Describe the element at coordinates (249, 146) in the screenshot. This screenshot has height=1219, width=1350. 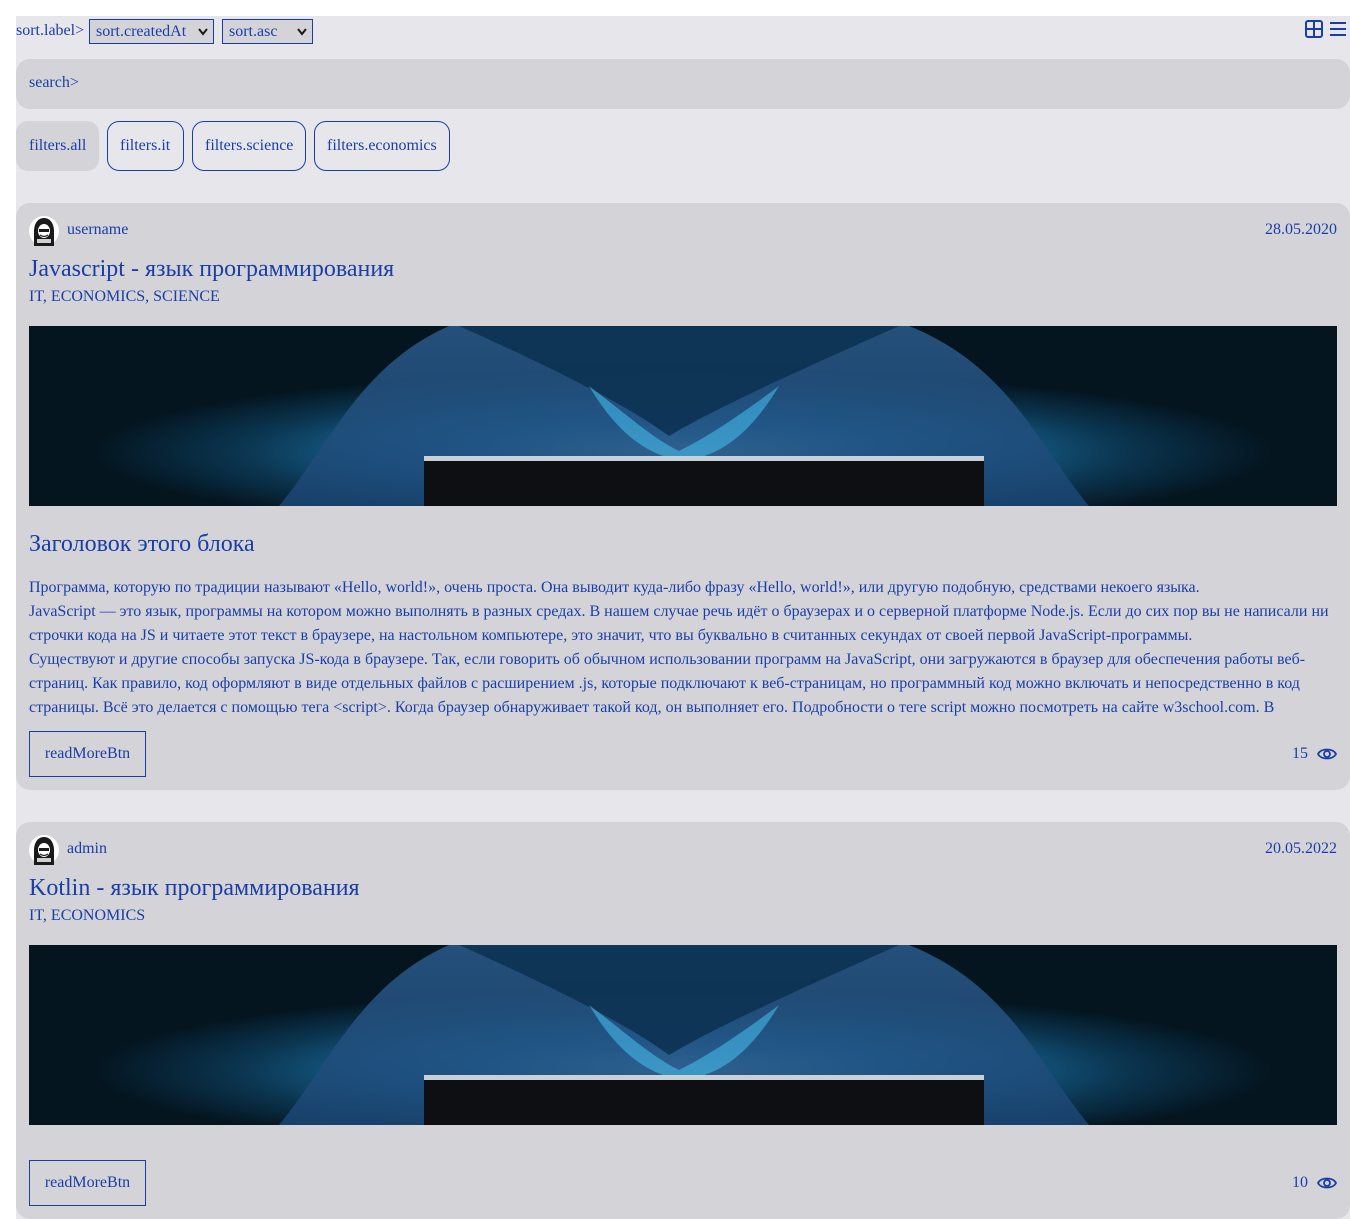
I see `filter-tab-science: filters.science` at that location.